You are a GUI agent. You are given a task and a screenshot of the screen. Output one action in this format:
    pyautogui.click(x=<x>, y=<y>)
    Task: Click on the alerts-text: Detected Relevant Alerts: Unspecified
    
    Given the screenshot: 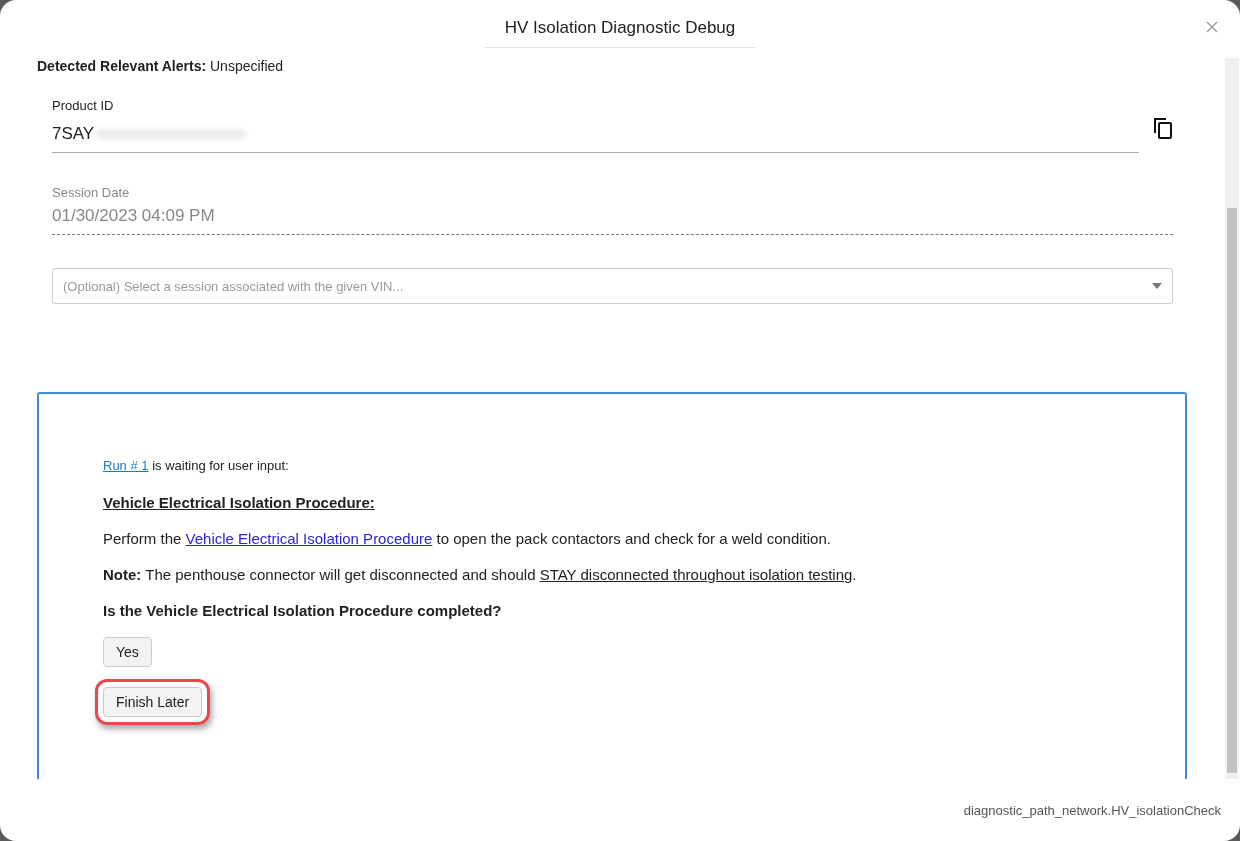 What is the action you would take?
    pyautogui.click(x=161, y=66)
    